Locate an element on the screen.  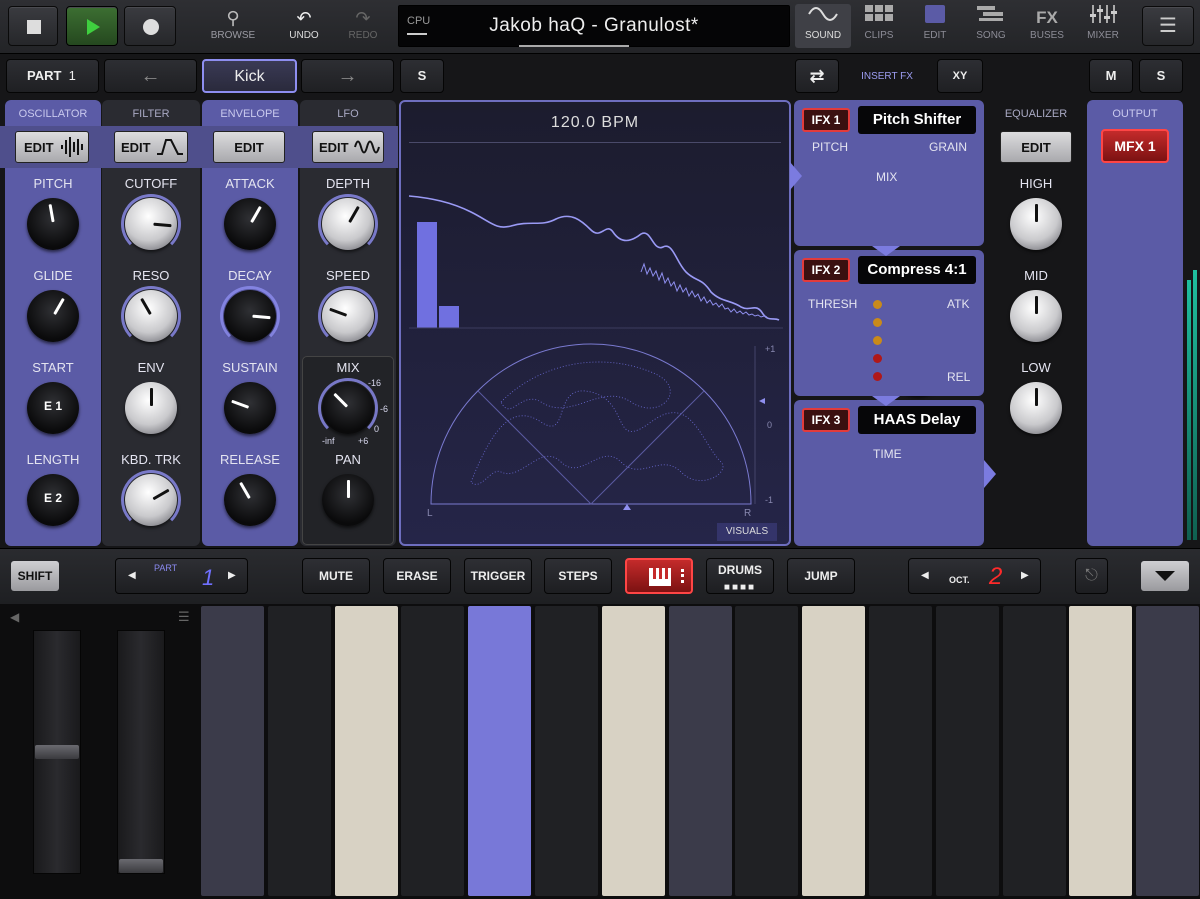
oscillator-pitch-knob is located at coordinates (53, 224).